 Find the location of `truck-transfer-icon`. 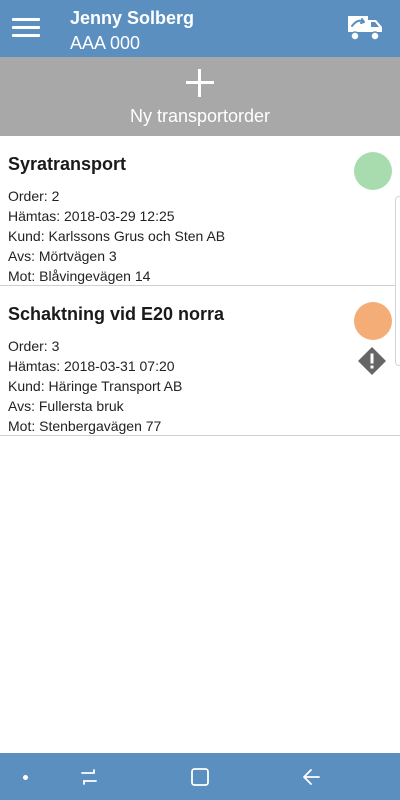

truck-transfer-icon is located at coordinates (366, 28).